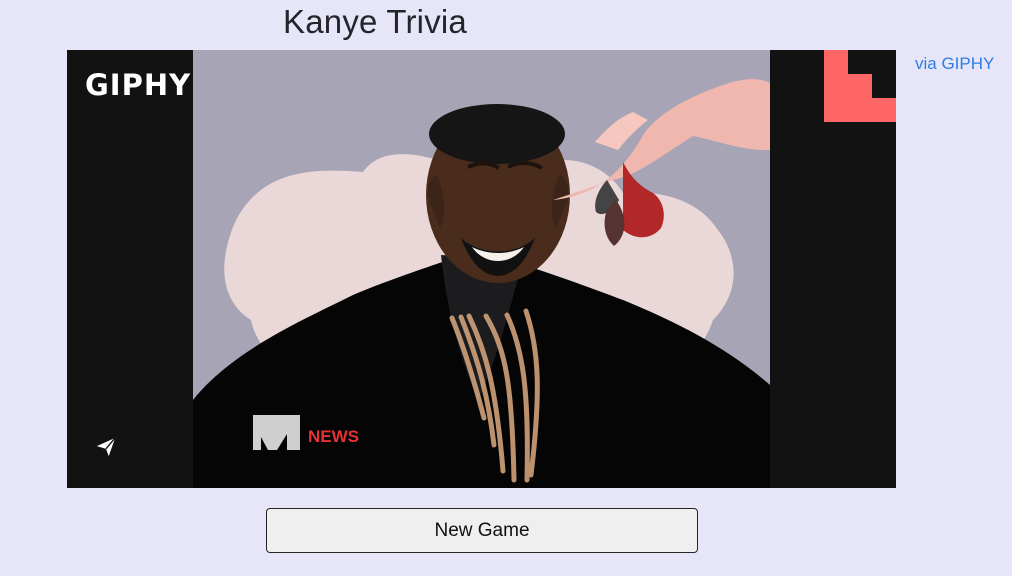  I want to click on giphy-logo: GIPHY, so click(138, 85).